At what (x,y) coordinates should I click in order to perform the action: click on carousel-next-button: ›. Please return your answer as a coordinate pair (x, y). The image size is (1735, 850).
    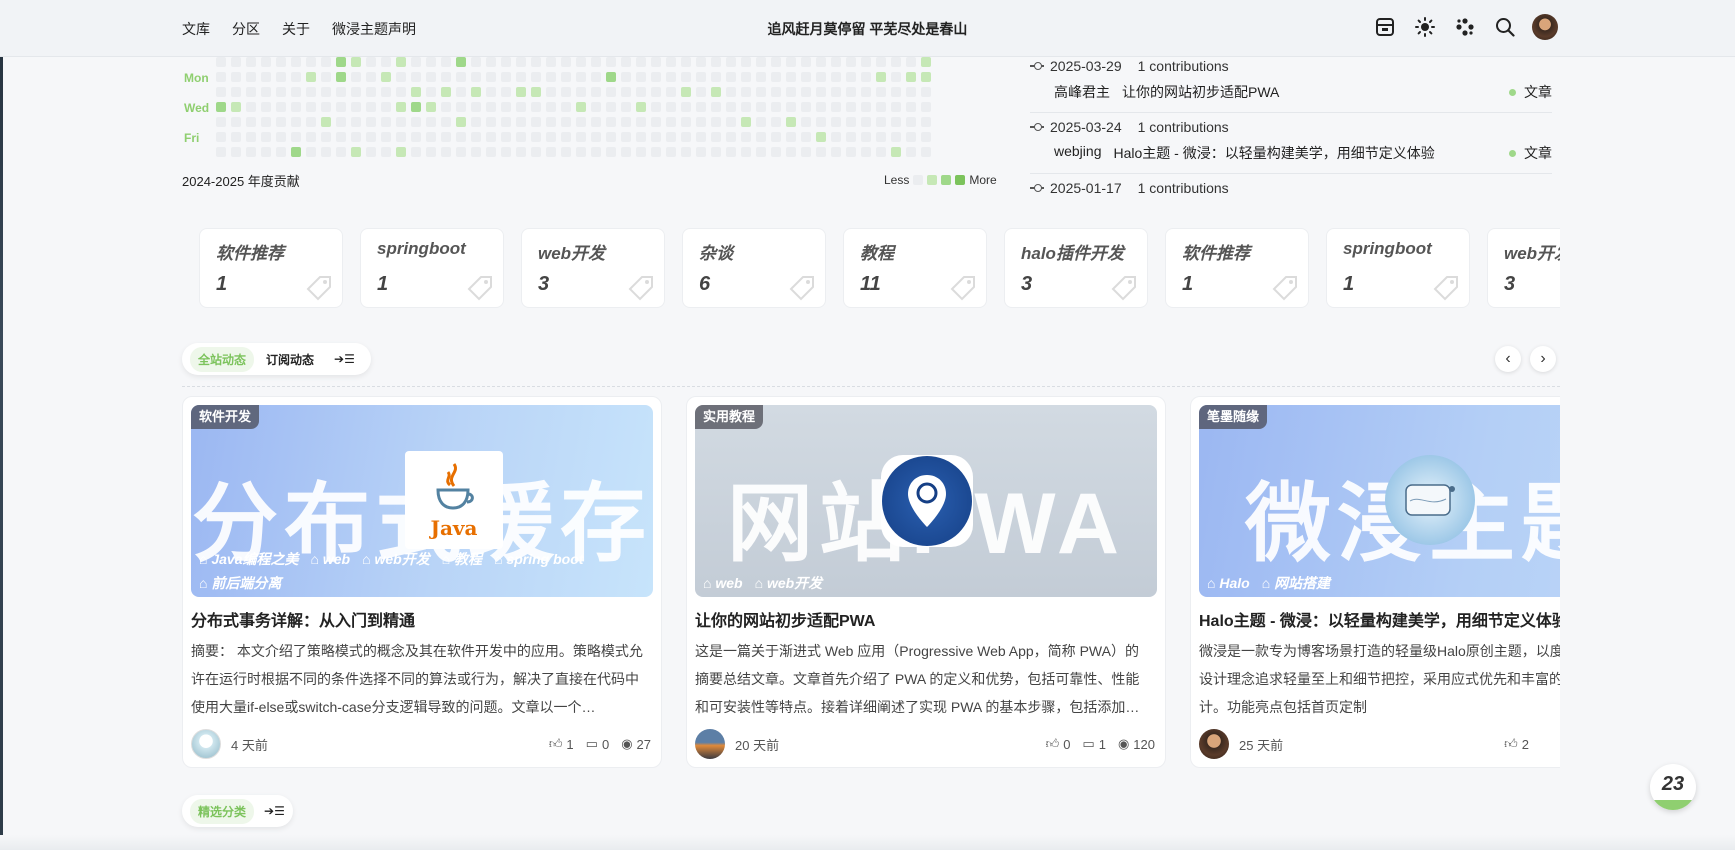
    Looking at the image, I should click on (1543, 359).